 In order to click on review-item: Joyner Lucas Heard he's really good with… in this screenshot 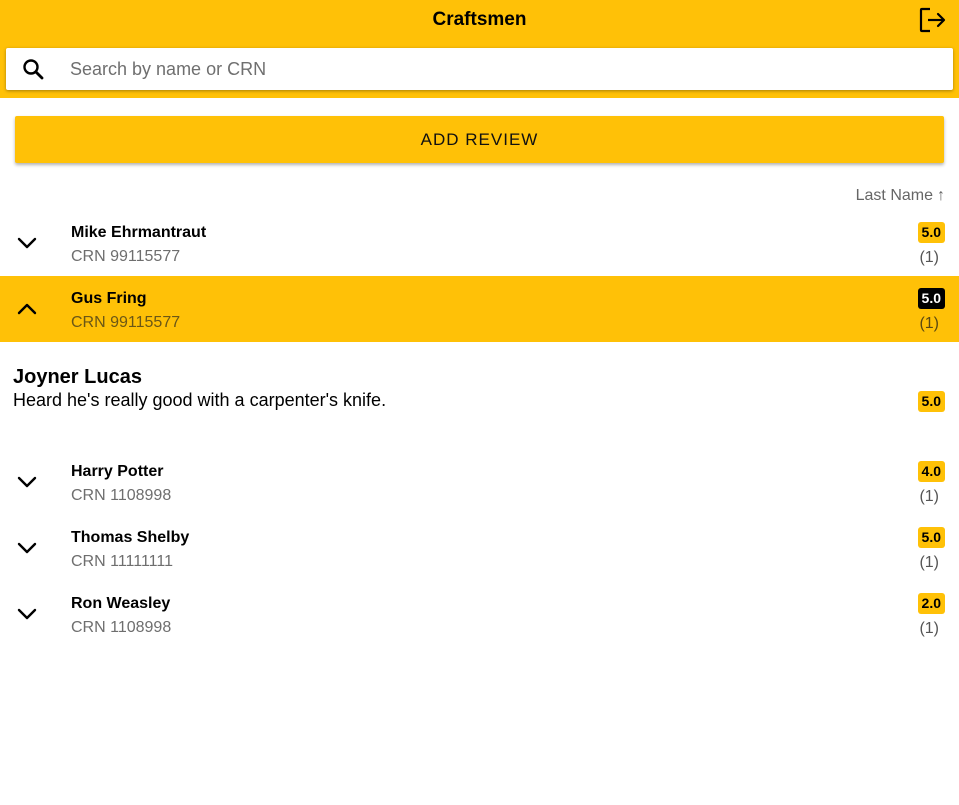, I will do `click(479, 397)`.